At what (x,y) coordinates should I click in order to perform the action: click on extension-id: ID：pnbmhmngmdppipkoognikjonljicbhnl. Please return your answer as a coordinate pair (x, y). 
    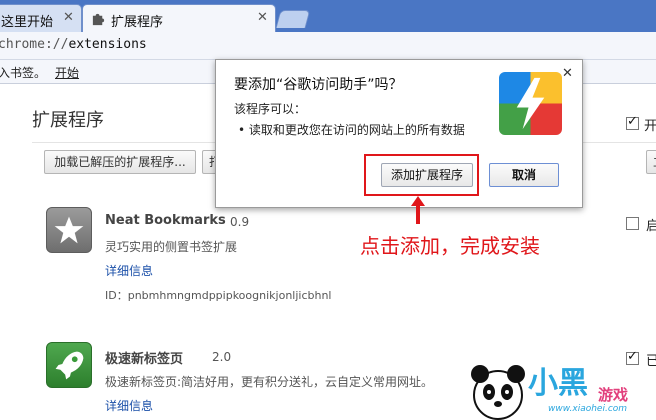
    Looking at the image, I should click on (218, 295).